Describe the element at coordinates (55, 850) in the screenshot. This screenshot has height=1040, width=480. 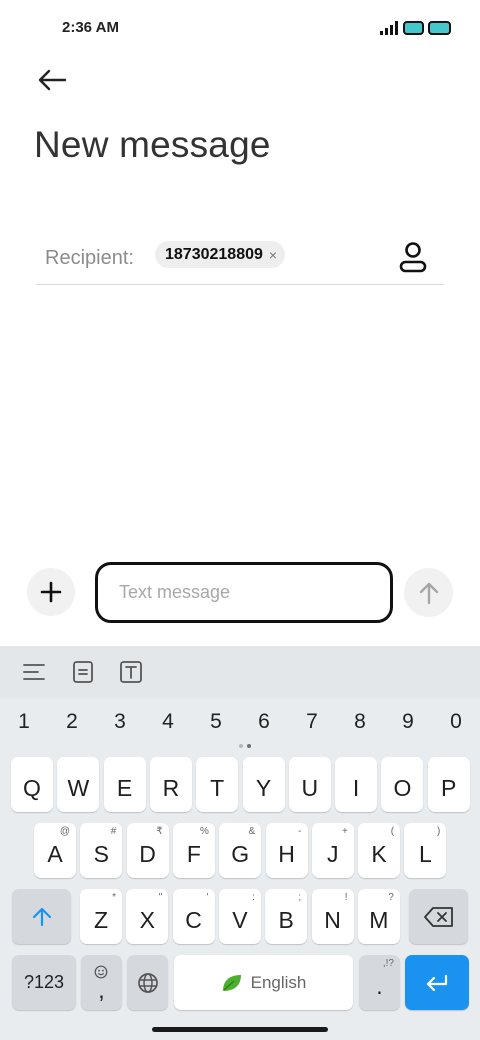
I see `key-a: @ A` at that location.